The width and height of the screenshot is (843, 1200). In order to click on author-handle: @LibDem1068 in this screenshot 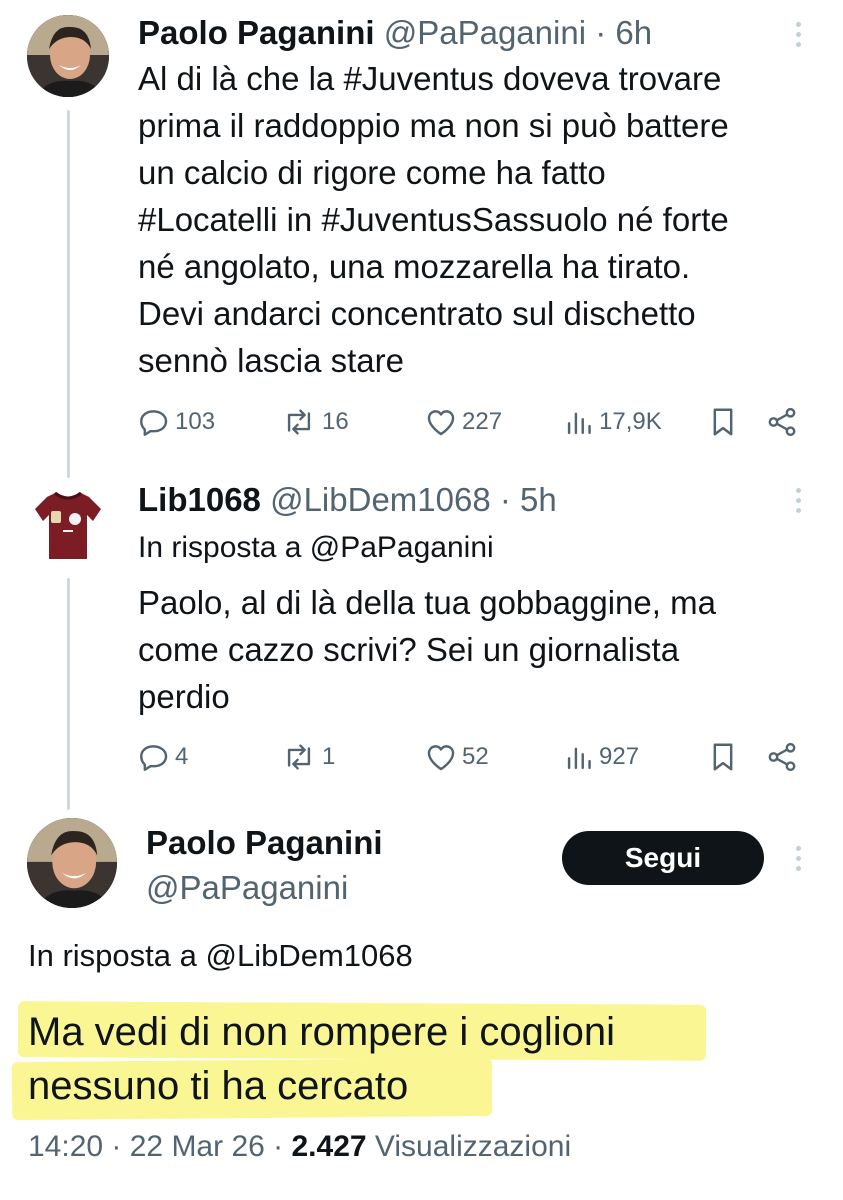, I will do `click(380, 499)`.